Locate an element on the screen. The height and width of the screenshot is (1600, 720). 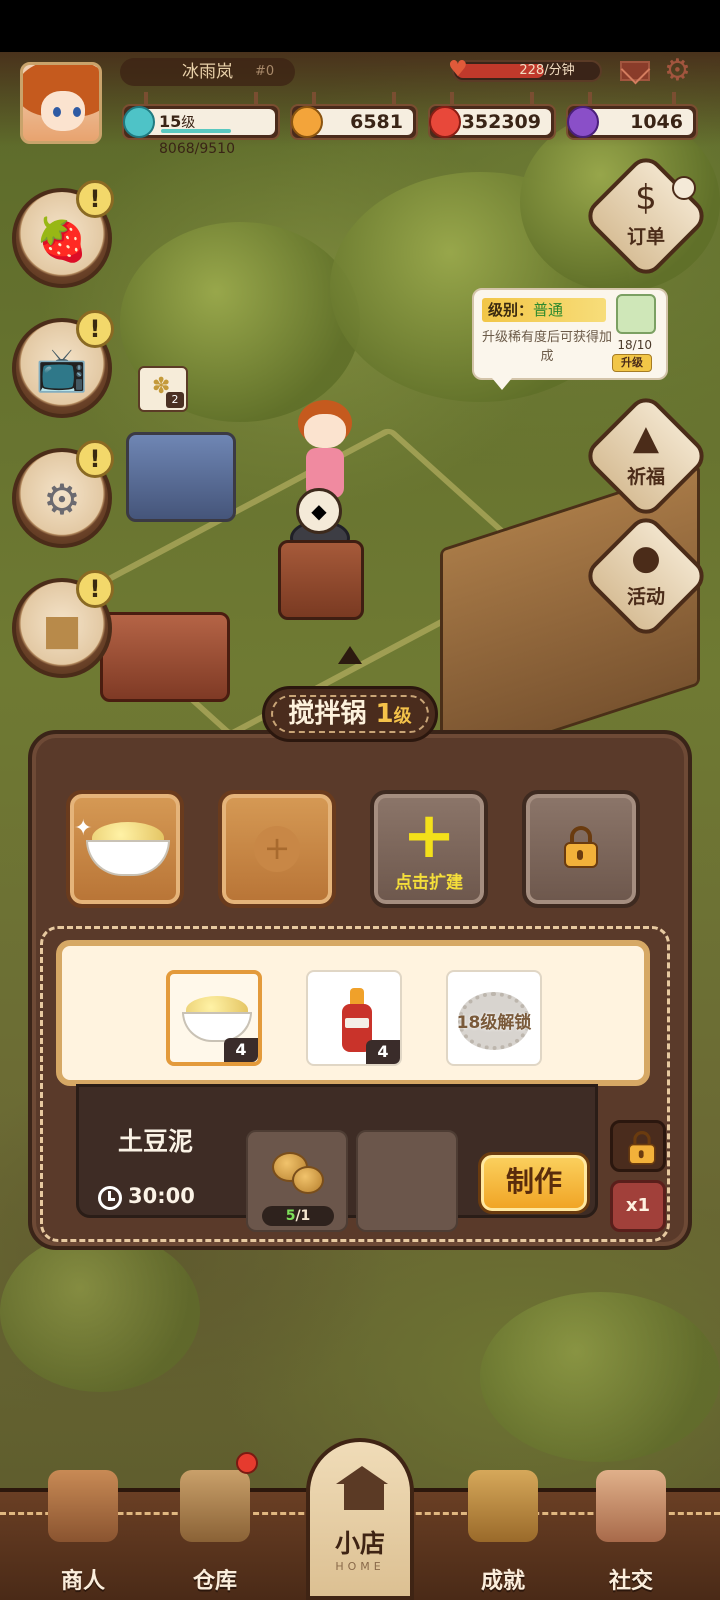
upgrade-count: 18/10 is located at coordinates (634, 345).